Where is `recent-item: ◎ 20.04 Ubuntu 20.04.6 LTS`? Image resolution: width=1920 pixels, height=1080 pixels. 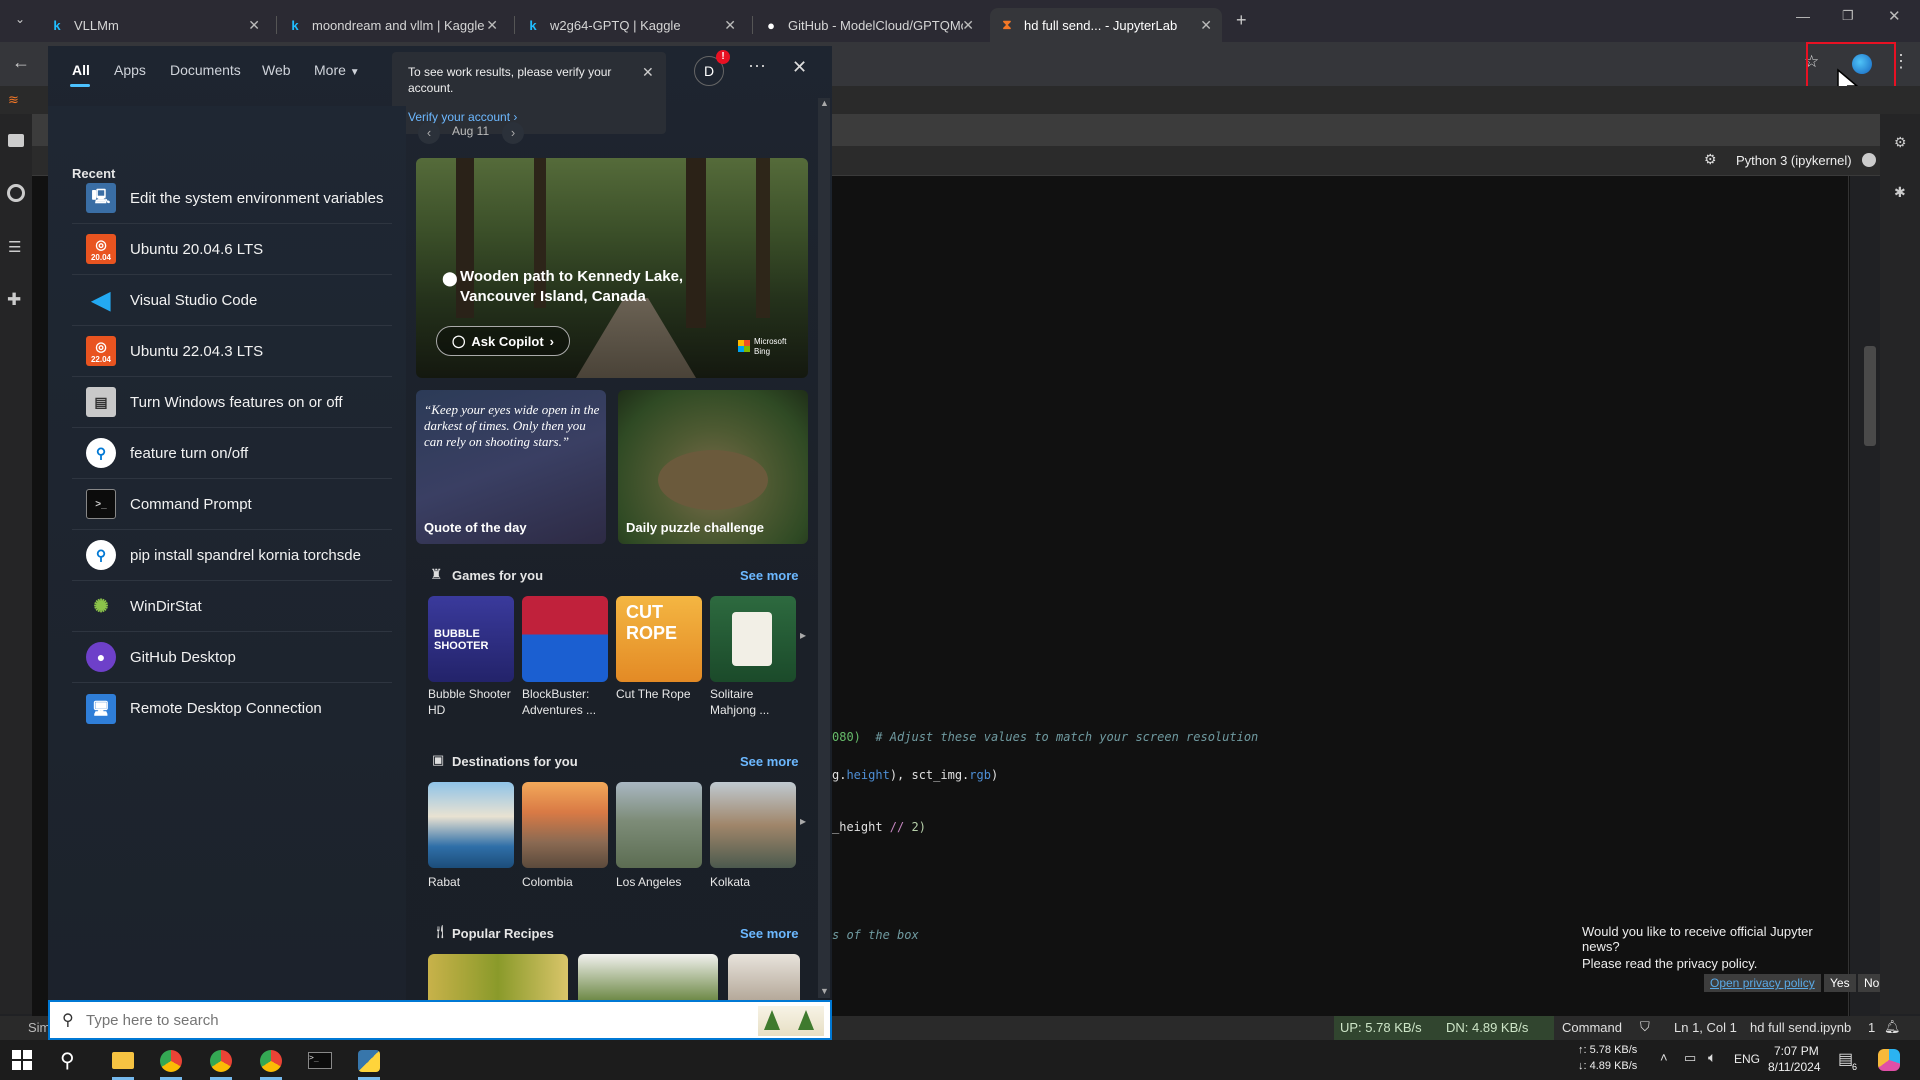 recent-item: ◎ 20.04 Ubuntu 20.04.6 LTS is located at coordinates (232, 249).